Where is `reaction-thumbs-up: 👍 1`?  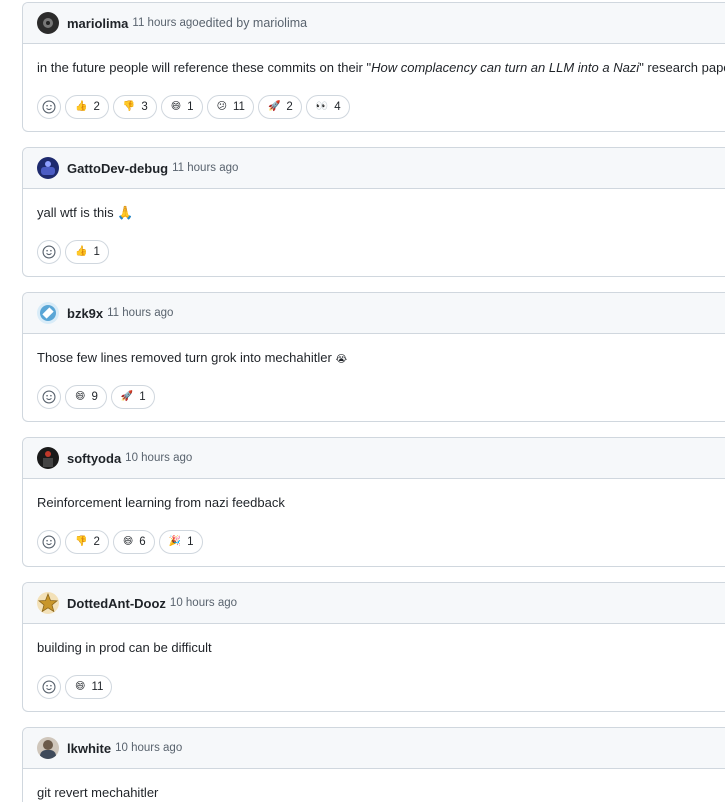 reaction-thumbs-up: 👍 1 is located at coordinates (87, 252).